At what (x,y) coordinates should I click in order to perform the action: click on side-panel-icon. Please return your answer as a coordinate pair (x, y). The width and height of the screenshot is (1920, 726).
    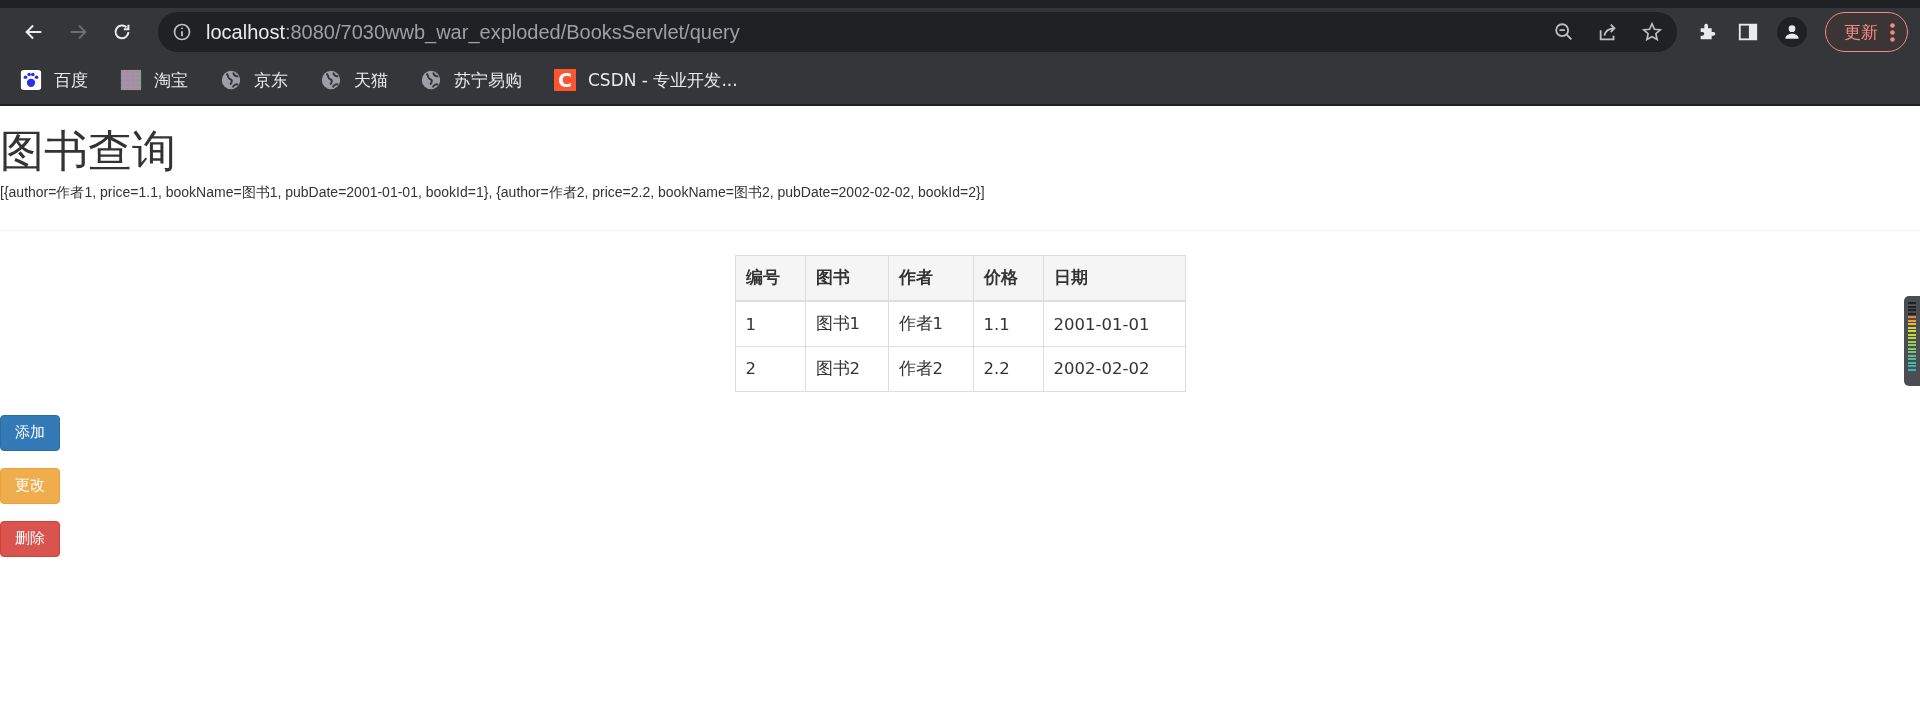
    Looking at the image, I should click on (1748, 32).